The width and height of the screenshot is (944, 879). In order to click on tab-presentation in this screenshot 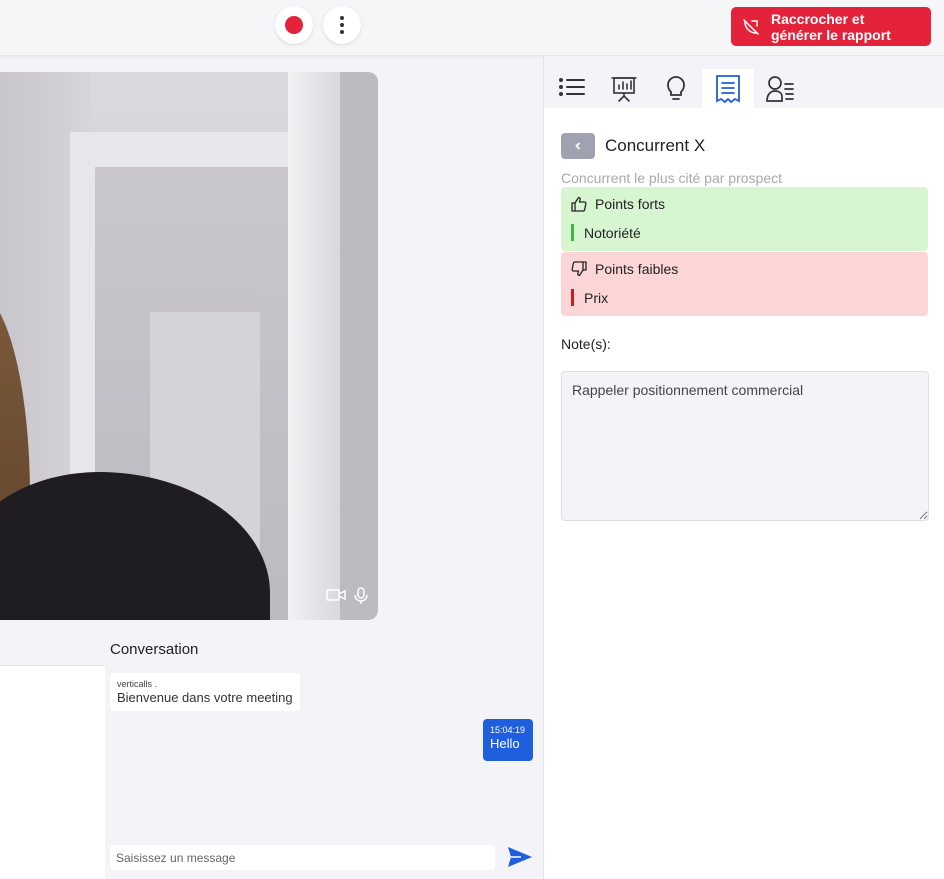, I will do `click(624, 89)`.